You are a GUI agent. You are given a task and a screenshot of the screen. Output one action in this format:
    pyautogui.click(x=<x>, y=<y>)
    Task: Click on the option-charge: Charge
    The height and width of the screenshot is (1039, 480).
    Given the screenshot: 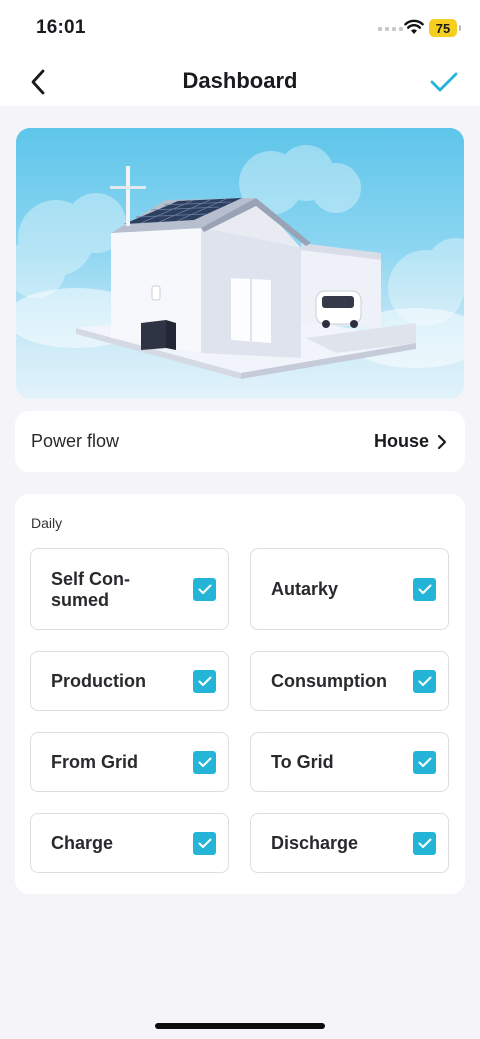 What is the action you would take?
    pyautogui.click(x=129, y=843)
    